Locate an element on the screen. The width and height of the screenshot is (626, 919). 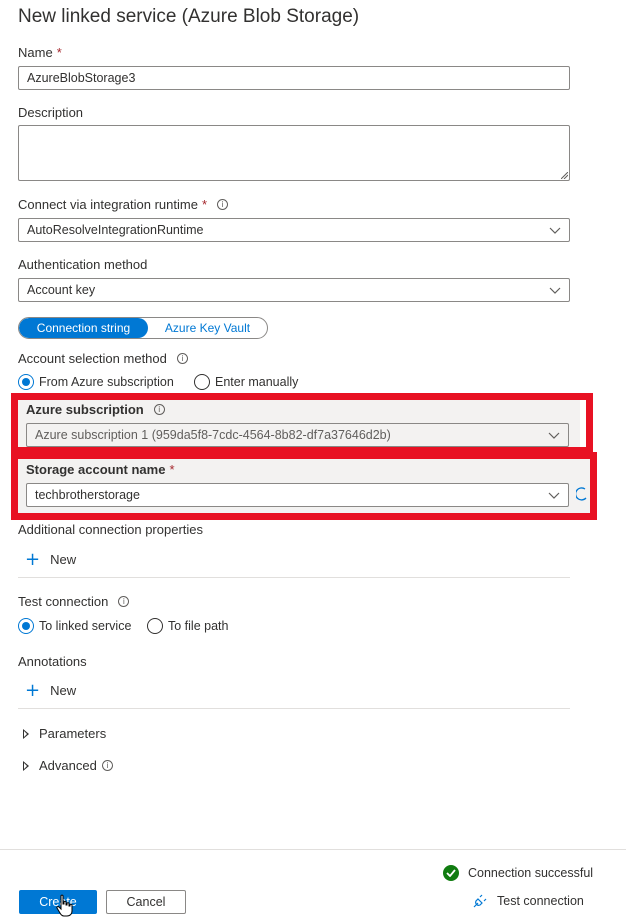
radio-from-subscription: From Azure subscription is located at coordinates (96, 382).